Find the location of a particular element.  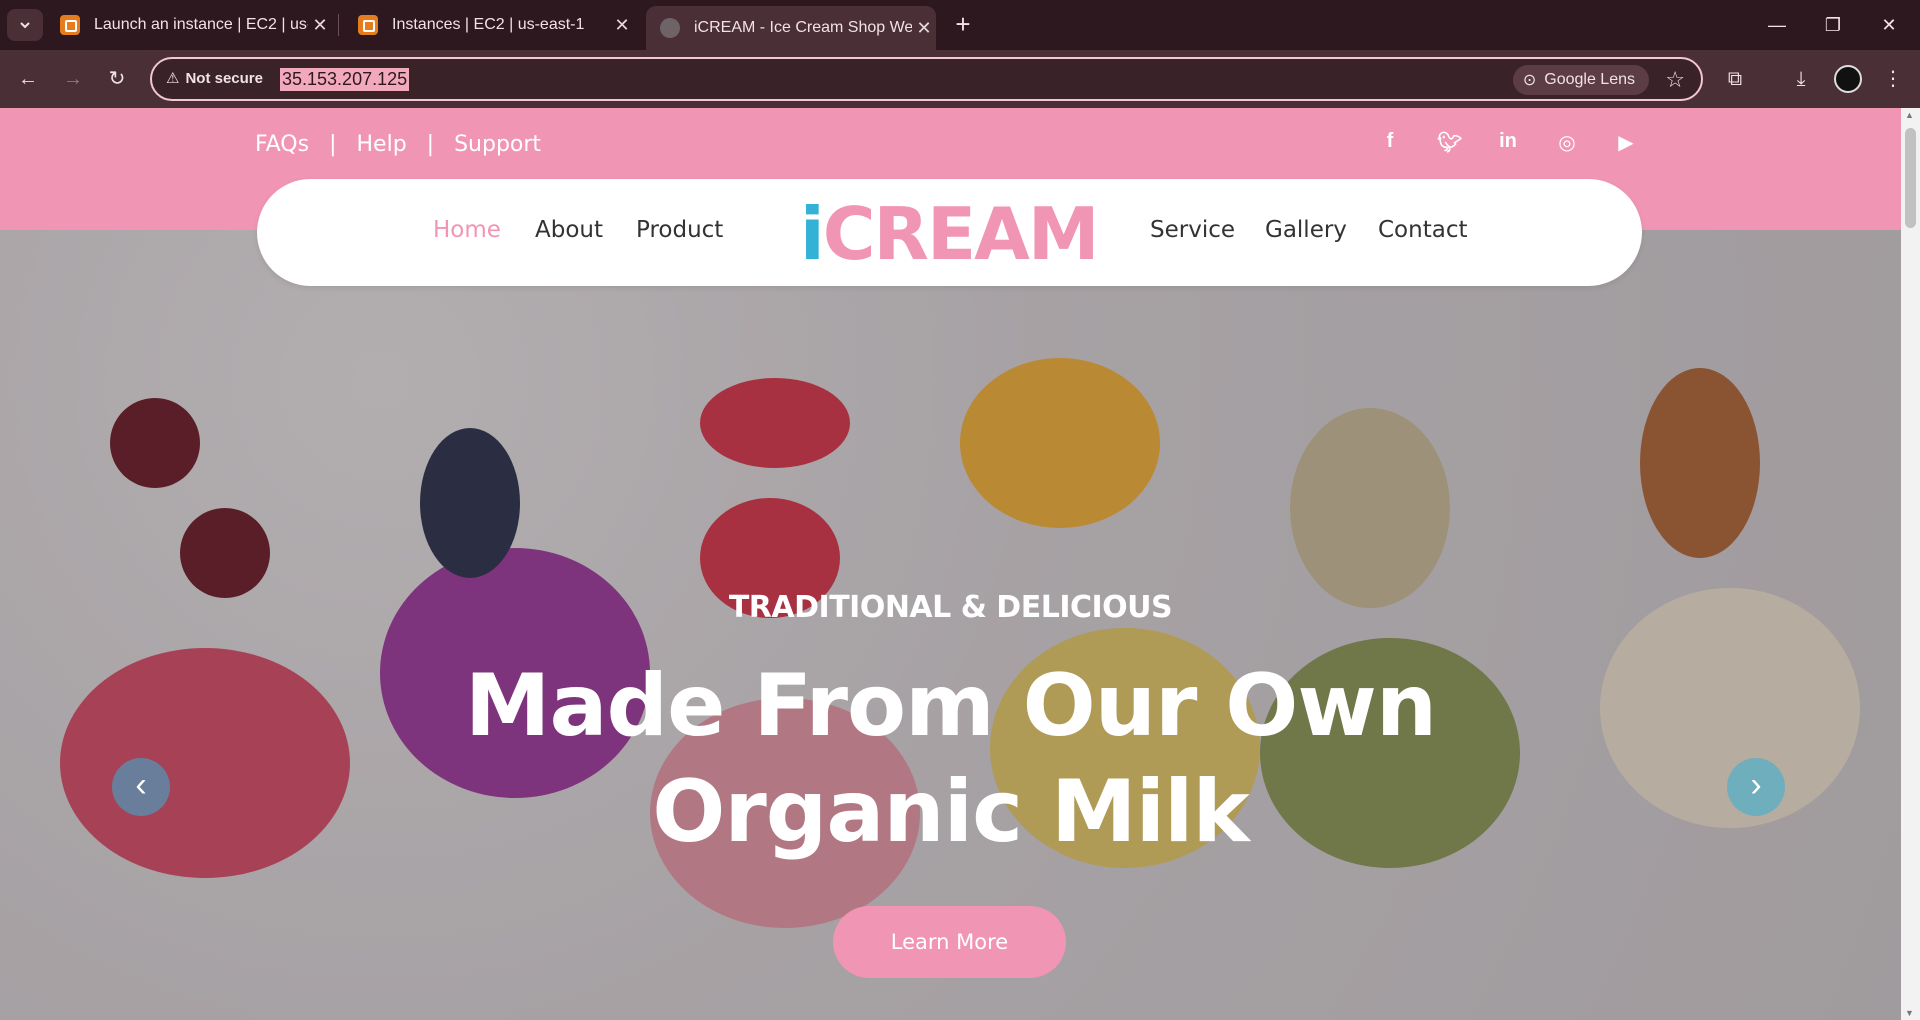

tab-divider is located at coordinates (338, 25).